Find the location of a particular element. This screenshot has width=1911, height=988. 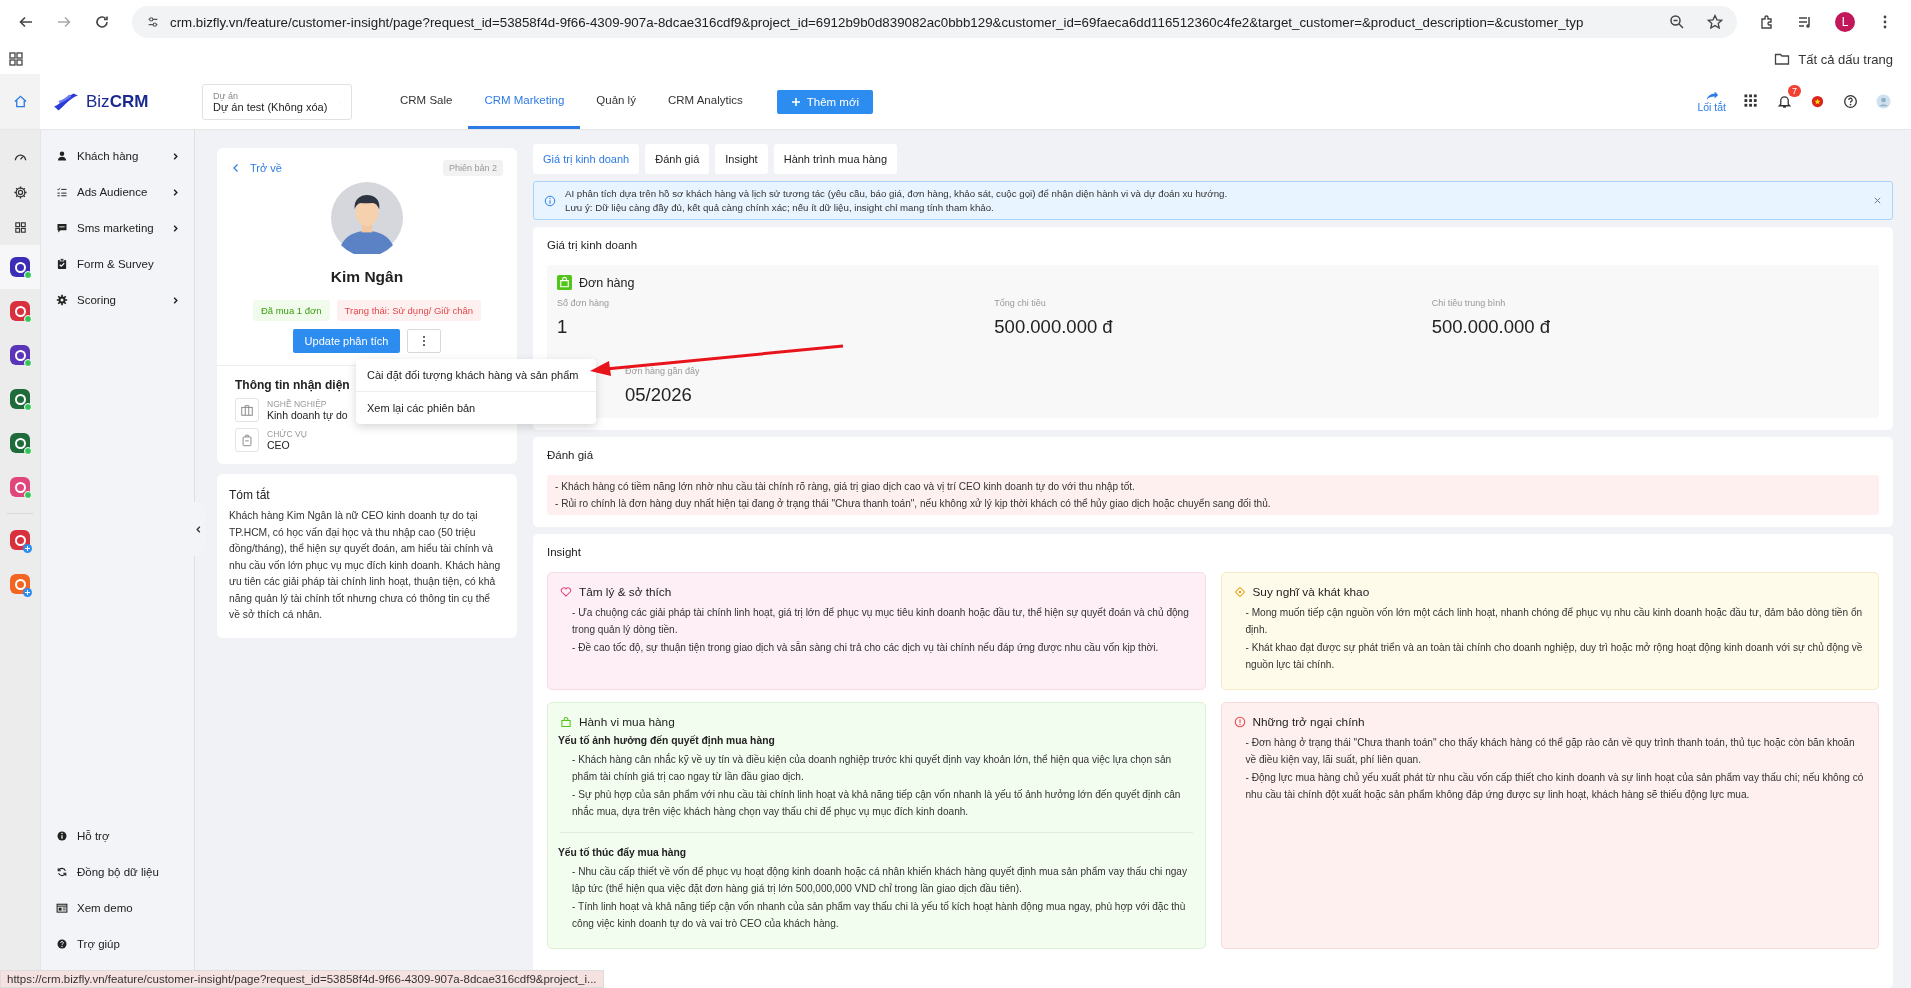

summary-text: Khách hàng Kim Ngân là nữ CEO kinh doanh tự do tại TP.HCM, có học vấn đại học và thu nhập cao (50 triệu đồng/tháng), thể hiện sự quyết đoán, am hiểu tài chính và nhu cầu vốn lớn phục vụ mục đích kinh doanh. Khách hàng ưu tiên các giải pháp tài chính linh hoạt, thuận tiện, có khả năng quản lý tài chính tốt nhưng chưa có thông tin cụ thể về sở thích cá nhân. is located at coordinates (365, 565).